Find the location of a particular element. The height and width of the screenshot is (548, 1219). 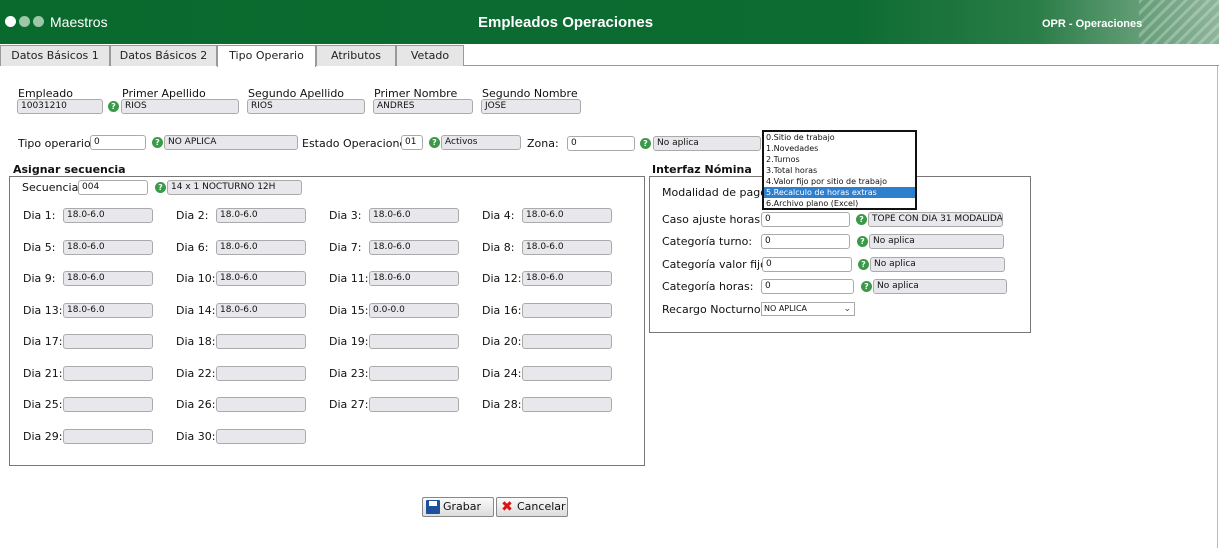

caso-ajuste-field: 0 is located at coordinates (805, 219).